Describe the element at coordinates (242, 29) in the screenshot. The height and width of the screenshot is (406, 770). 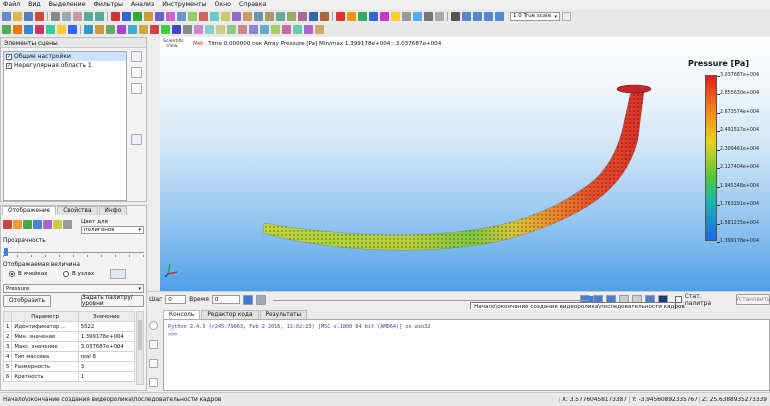
I see `vector-icon` at that location.